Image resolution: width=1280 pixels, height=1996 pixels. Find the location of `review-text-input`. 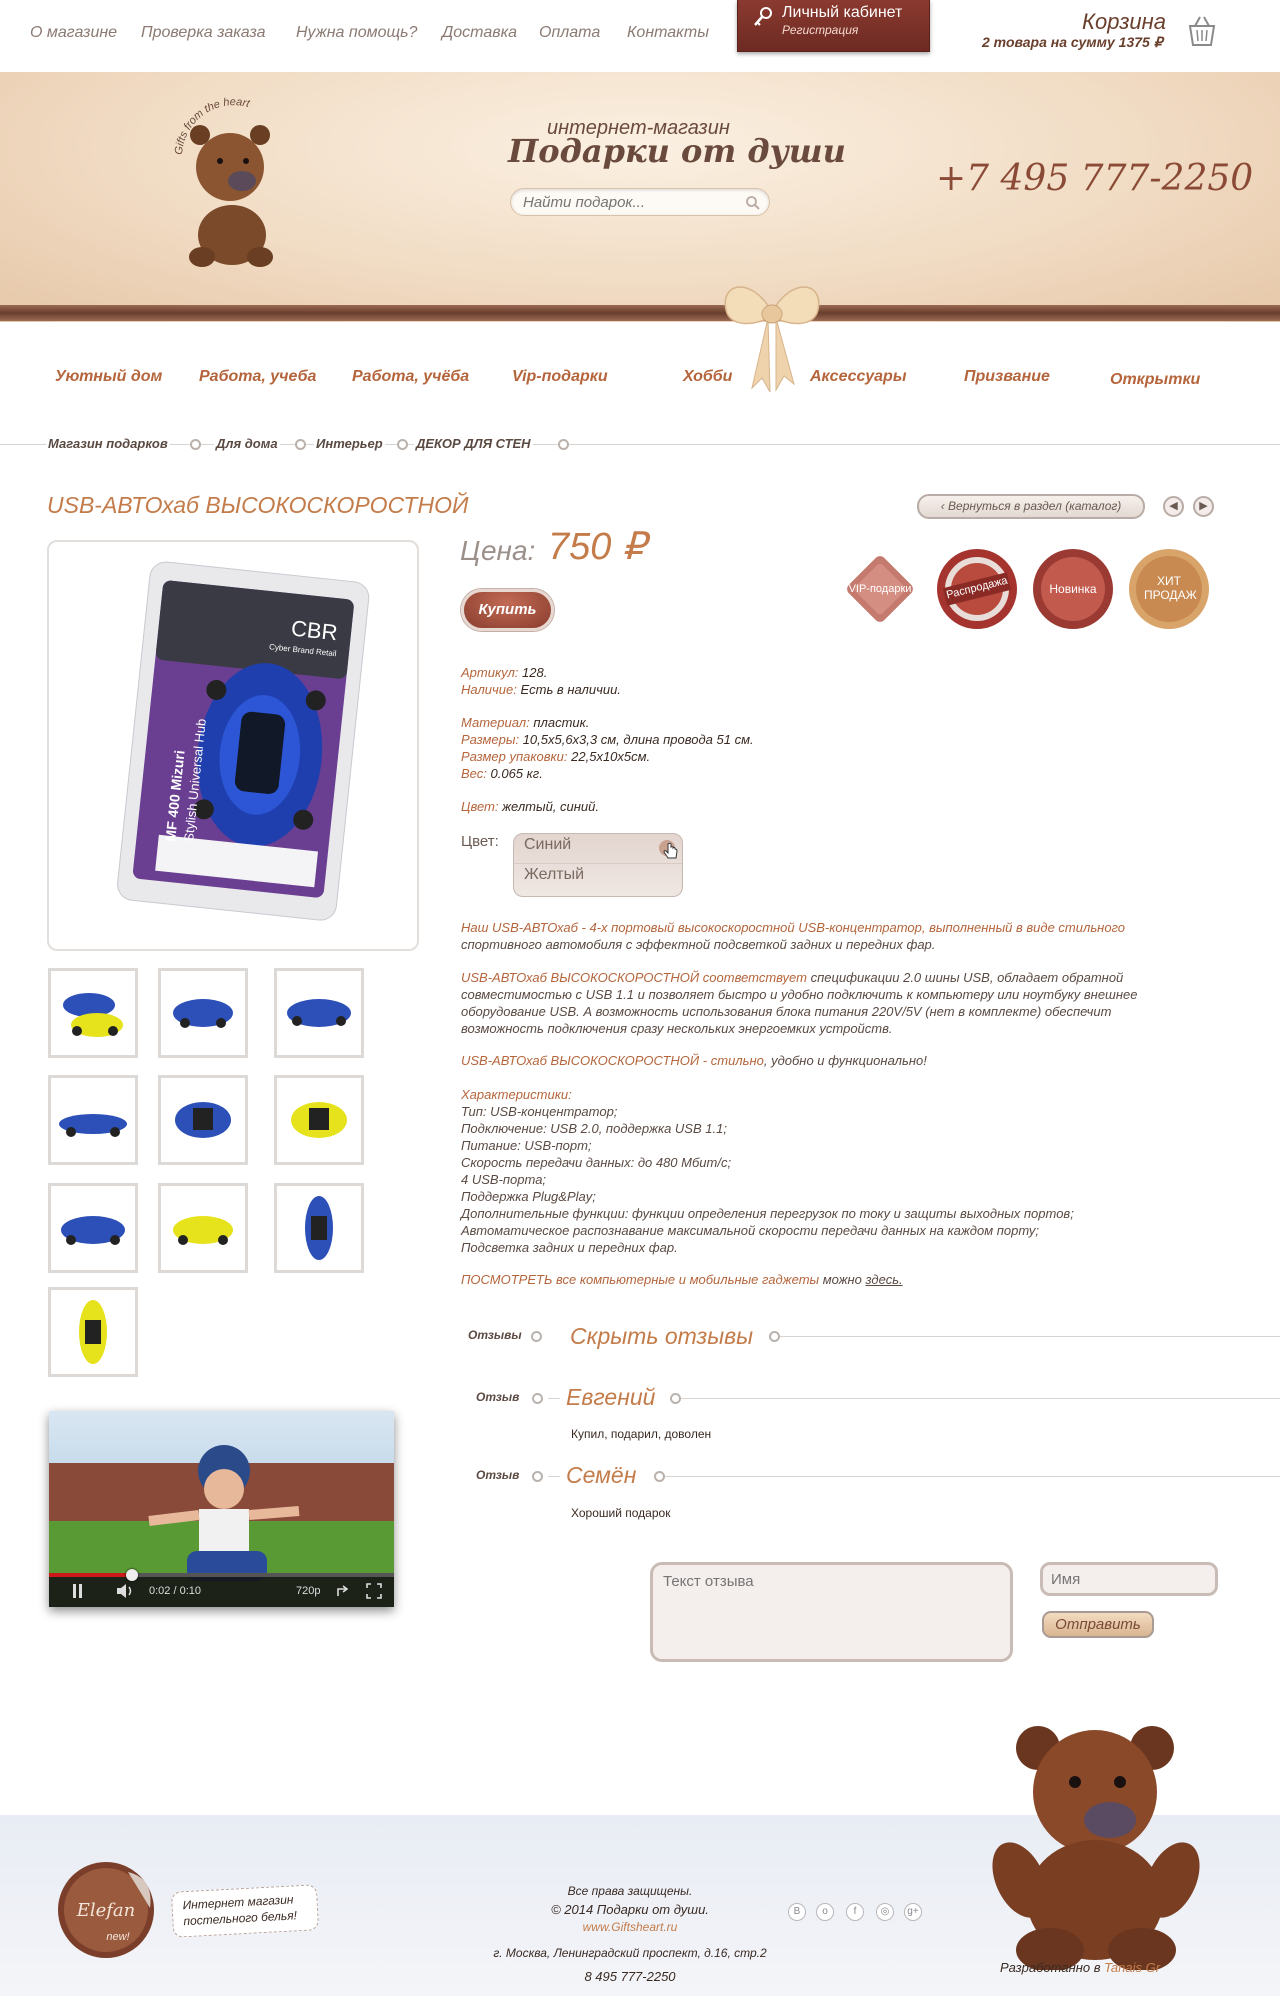

review-text-input is located at coordinates (831, 1612).